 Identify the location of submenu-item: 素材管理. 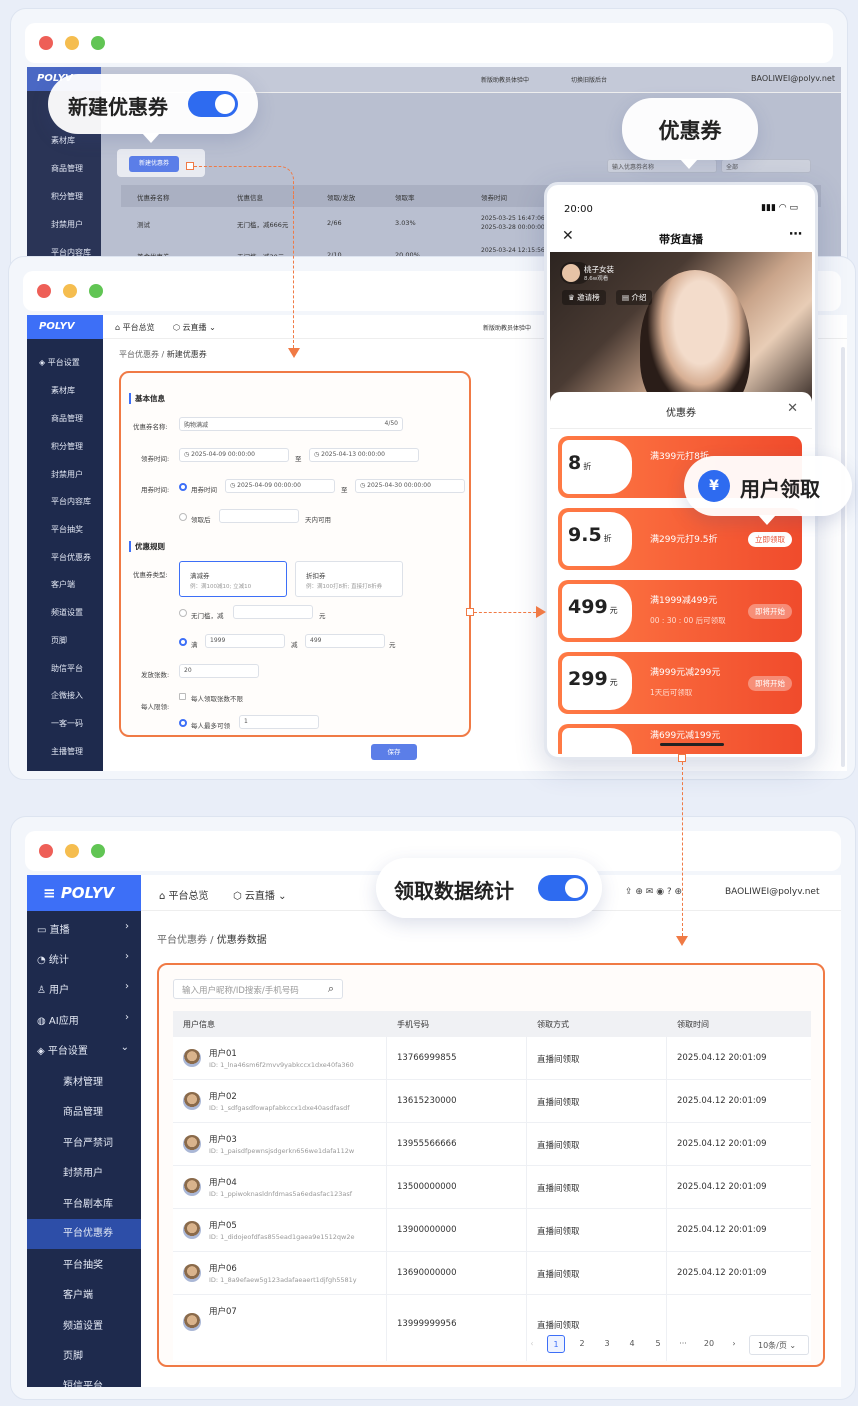
(84, 1083).